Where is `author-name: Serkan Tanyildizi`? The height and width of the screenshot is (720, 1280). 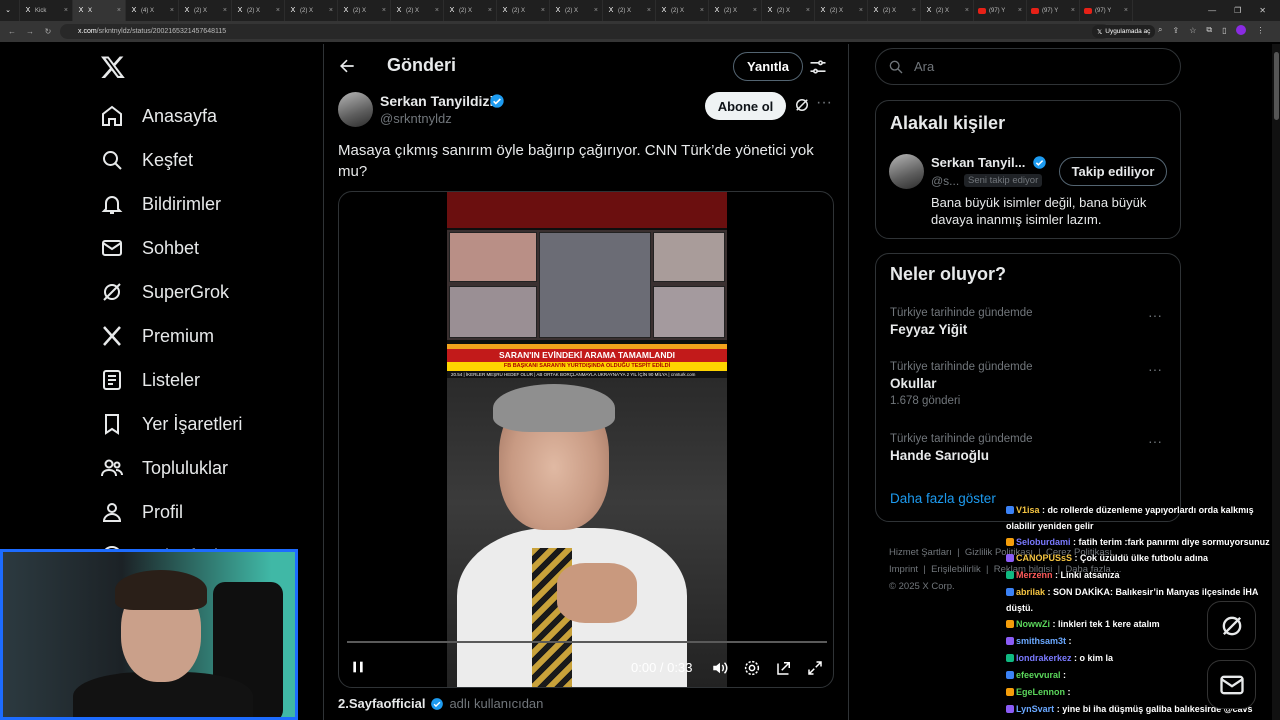 author-name: Serkan Tanyildizi is located at coordinates (436, 101).